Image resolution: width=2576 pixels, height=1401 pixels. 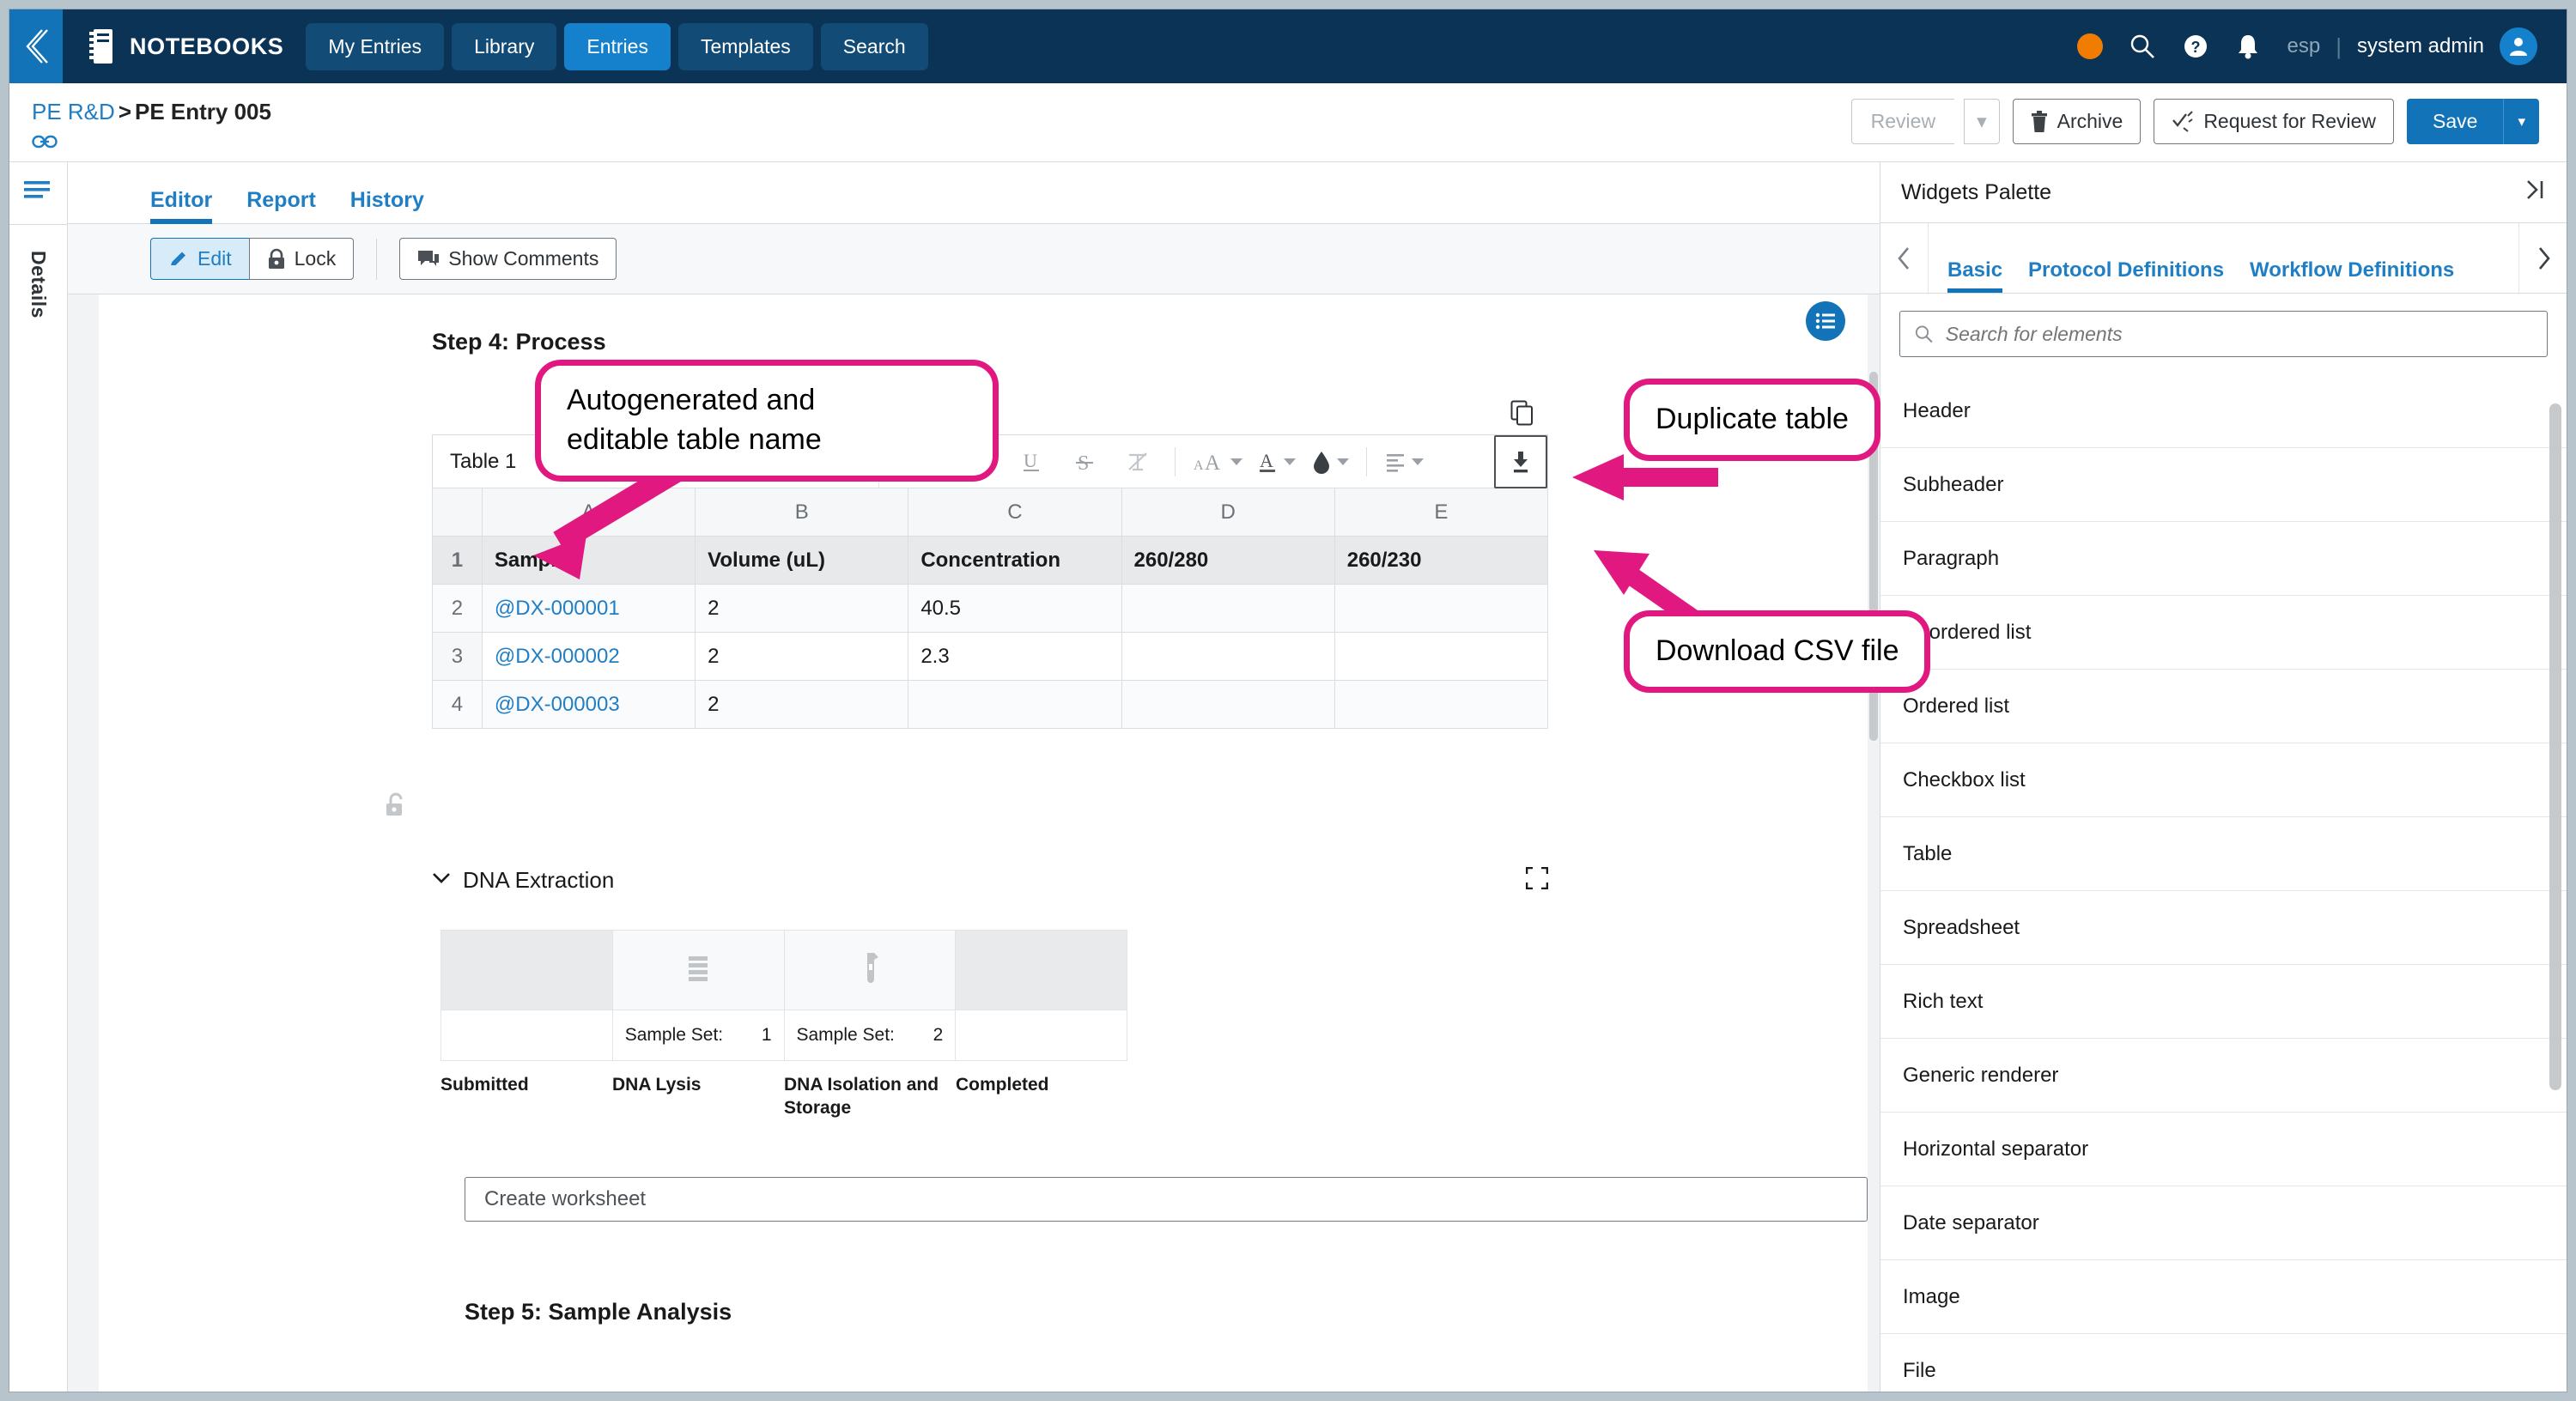 I want to click on list-item: Unordered list, so click(x=2223, y=633).